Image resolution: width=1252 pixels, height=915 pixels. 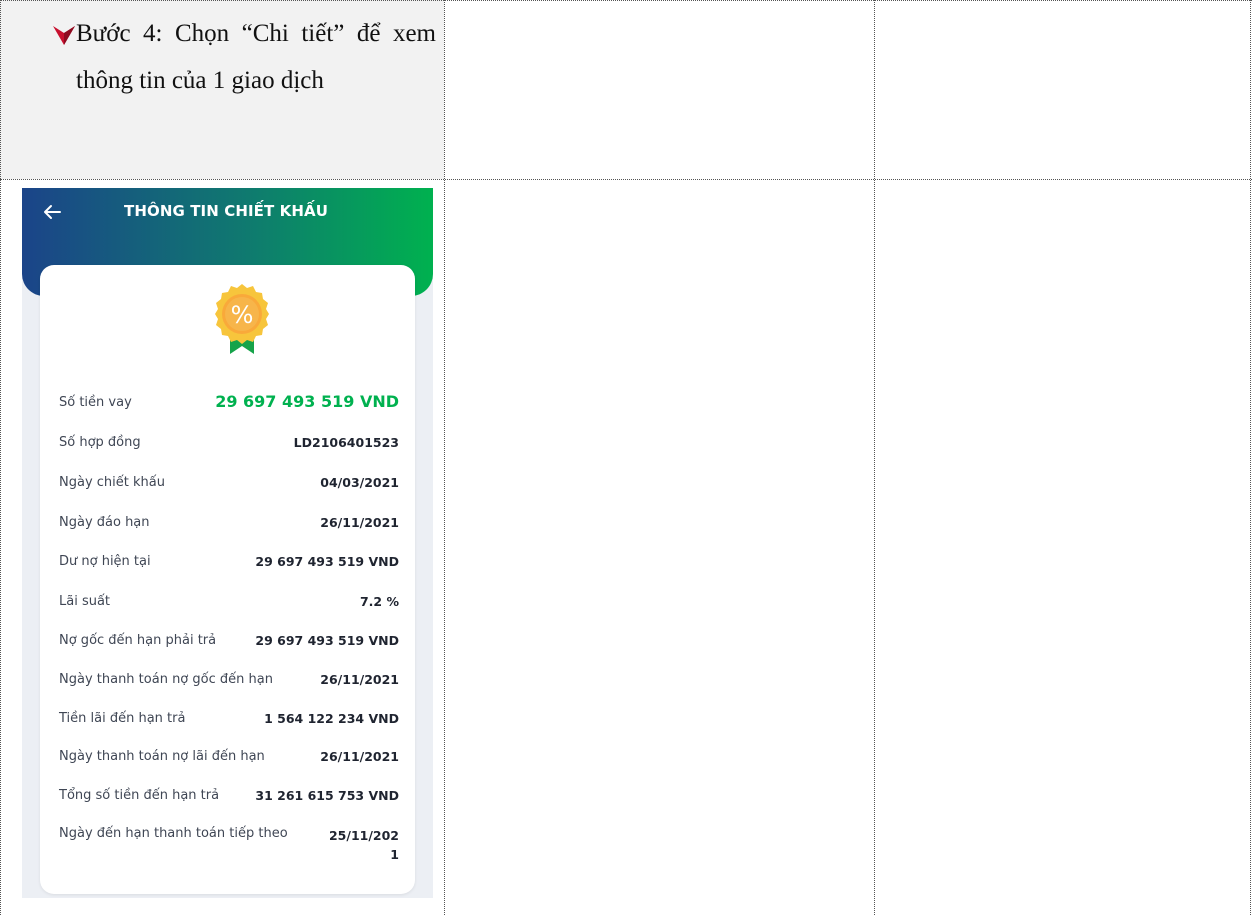 I want to click on detail-row: Tiền lãi đến hạn trả 1 564 122 234 VND, so click(x=229, y=723).